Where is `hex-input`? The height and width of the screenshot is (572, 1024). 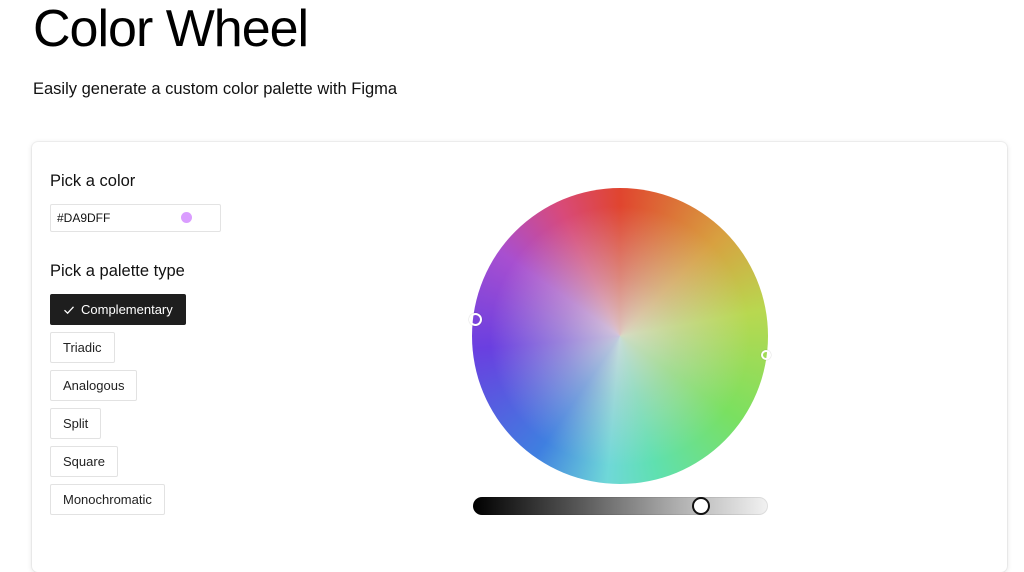 hex-input is located at coordinates (112, 218).